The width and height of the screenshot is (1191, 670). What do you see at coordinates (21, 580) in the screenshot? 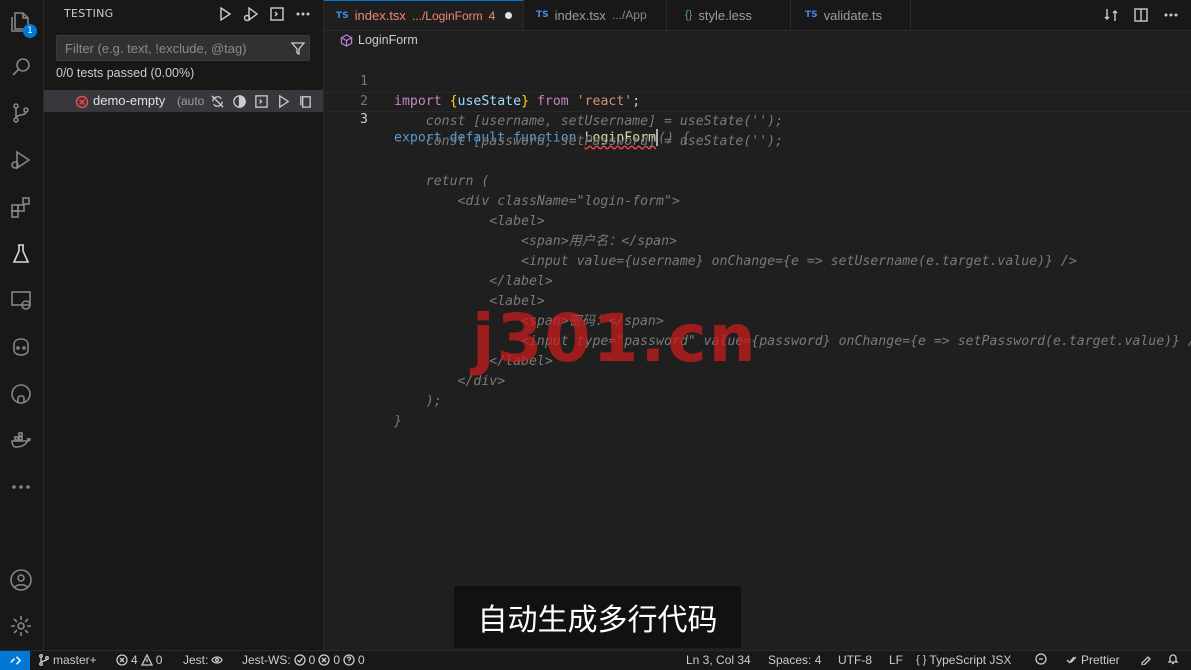
I see `account-icon` at bounding box center [21, 580].